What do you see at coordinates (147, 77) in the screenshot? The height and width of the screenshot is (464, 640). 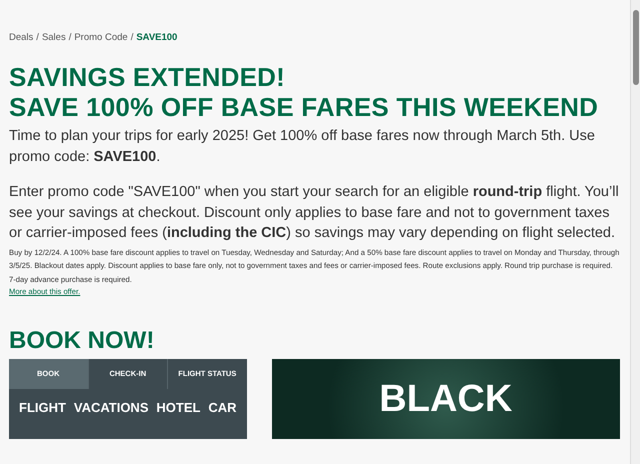 I see `headline-line: SAVINGS EXTENDED!` at bounding box center [147, 77].